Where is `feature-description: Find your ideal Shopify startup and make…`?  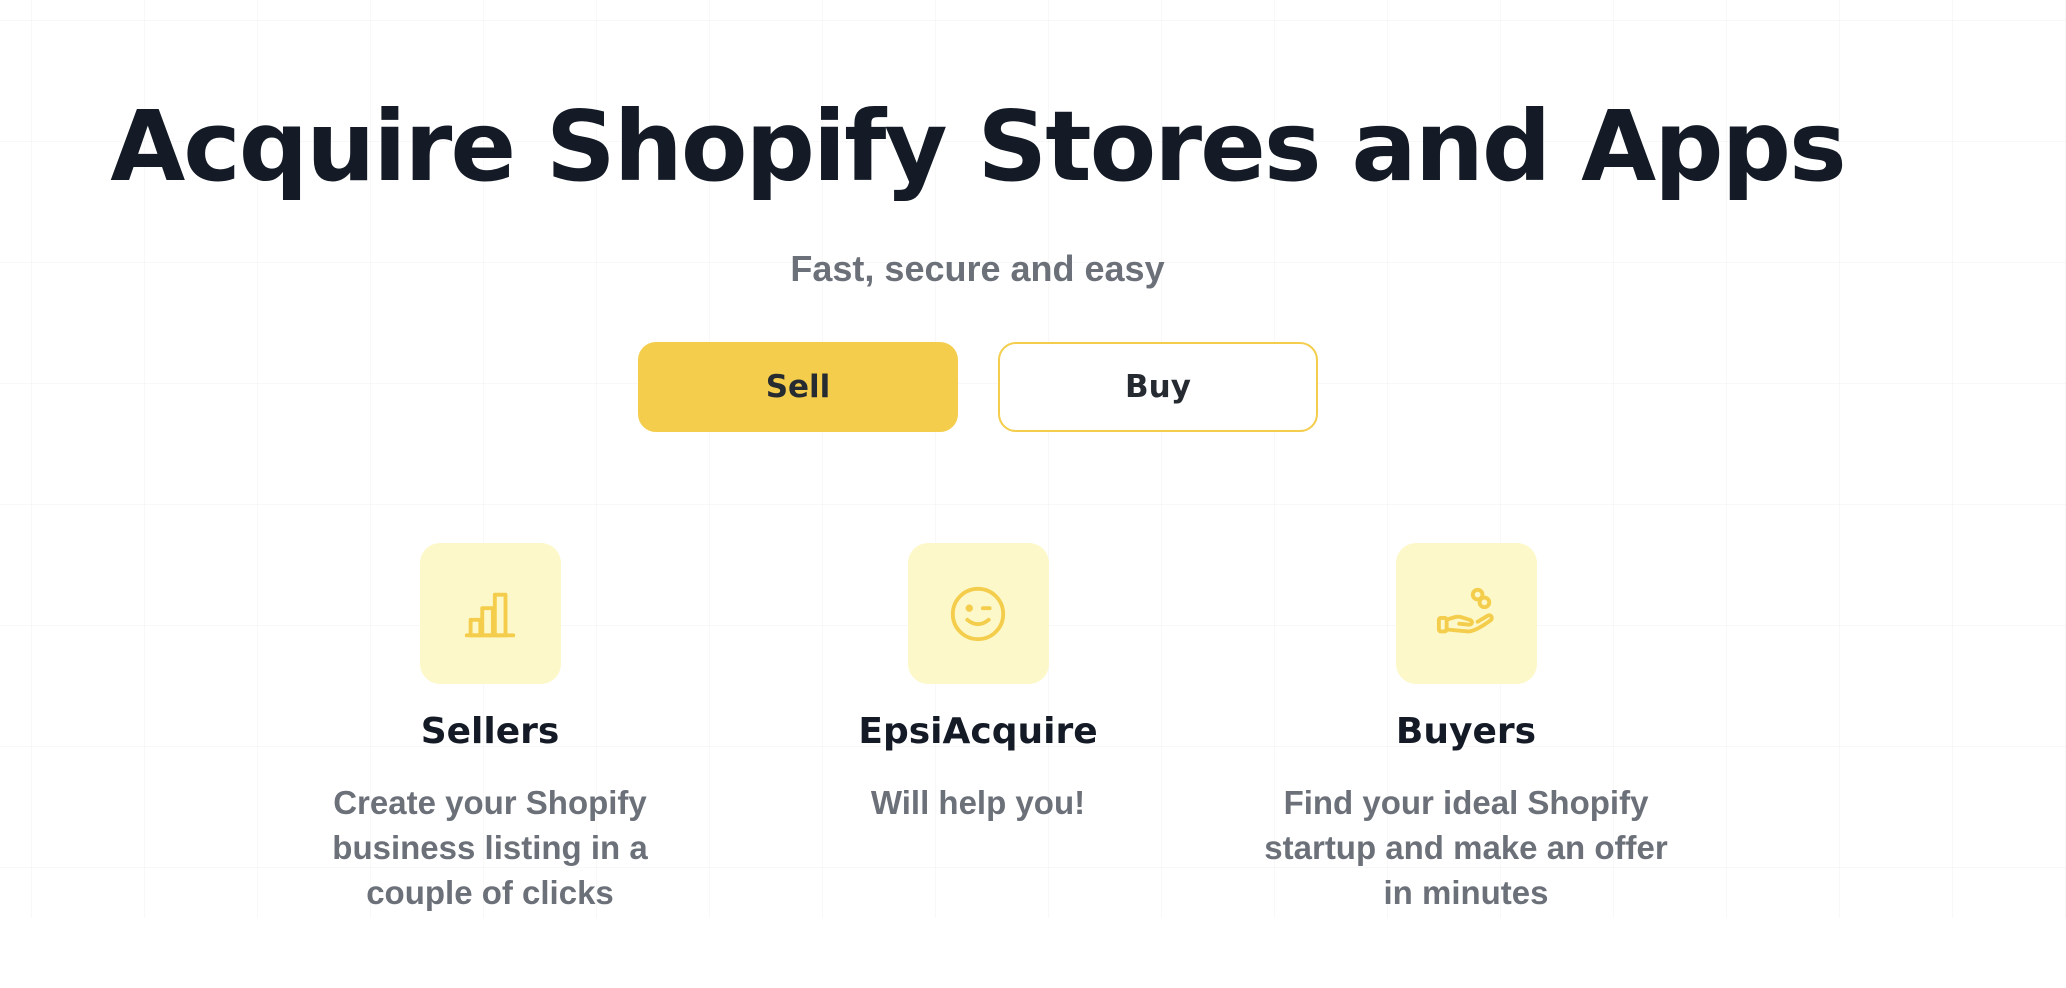 feature-description: Find your ideal Shopify startup and make… is located at coordinates (1466, 847).